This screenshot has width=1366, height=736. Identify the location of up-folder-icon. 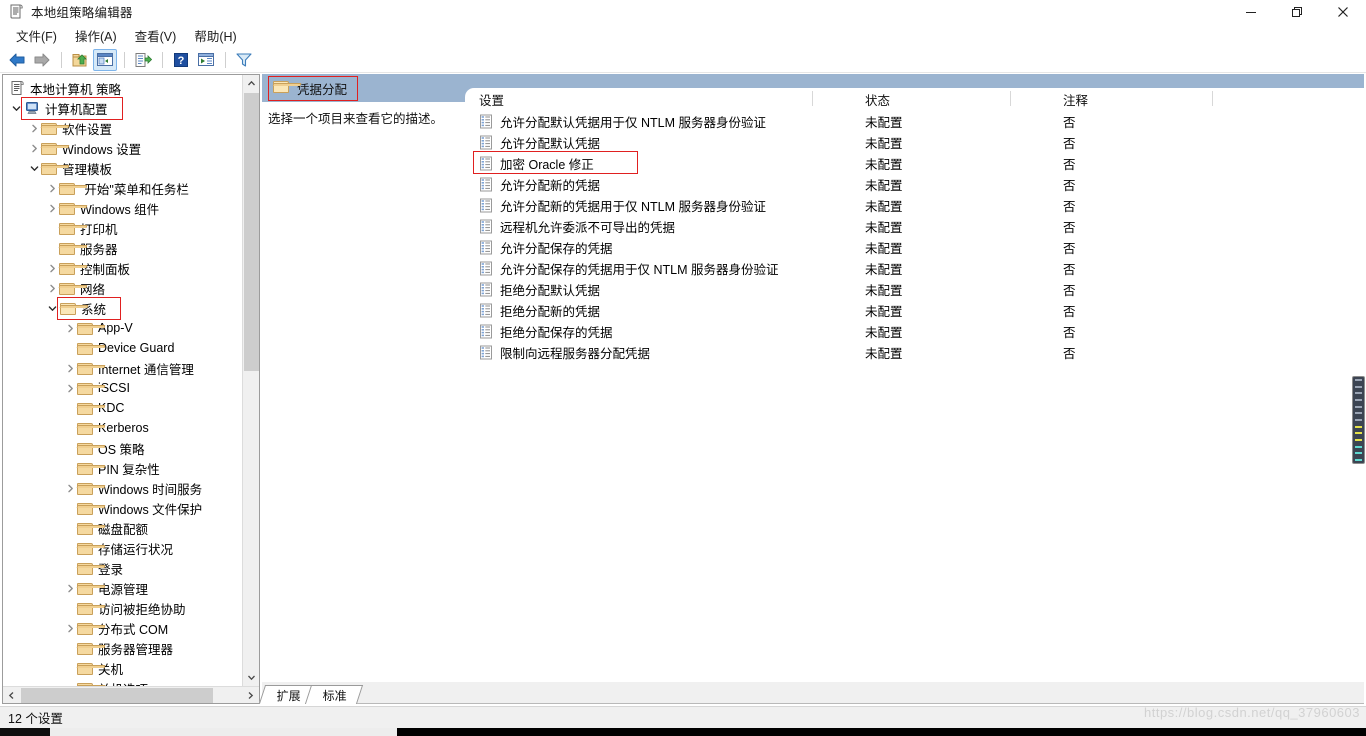
(80, 60).